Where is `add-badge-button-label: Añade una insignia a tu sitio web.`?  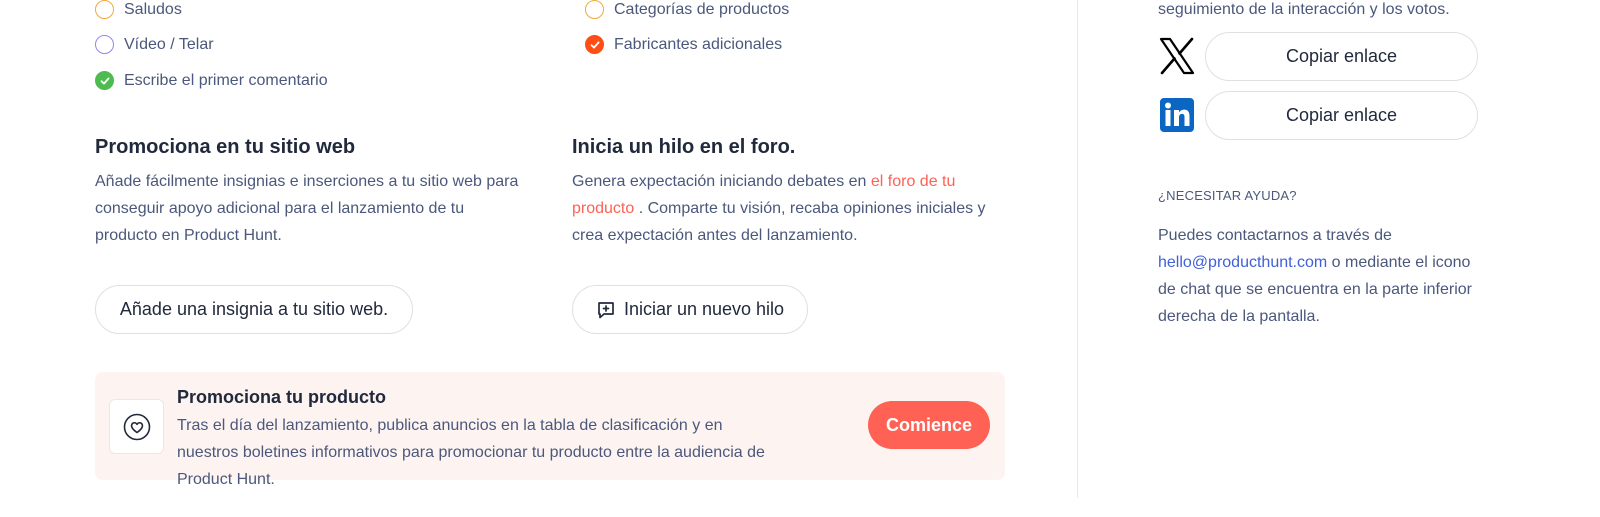
add-badge-button-label: Añade una insignia a tu sitio web. is located at coordinates (254, 309).